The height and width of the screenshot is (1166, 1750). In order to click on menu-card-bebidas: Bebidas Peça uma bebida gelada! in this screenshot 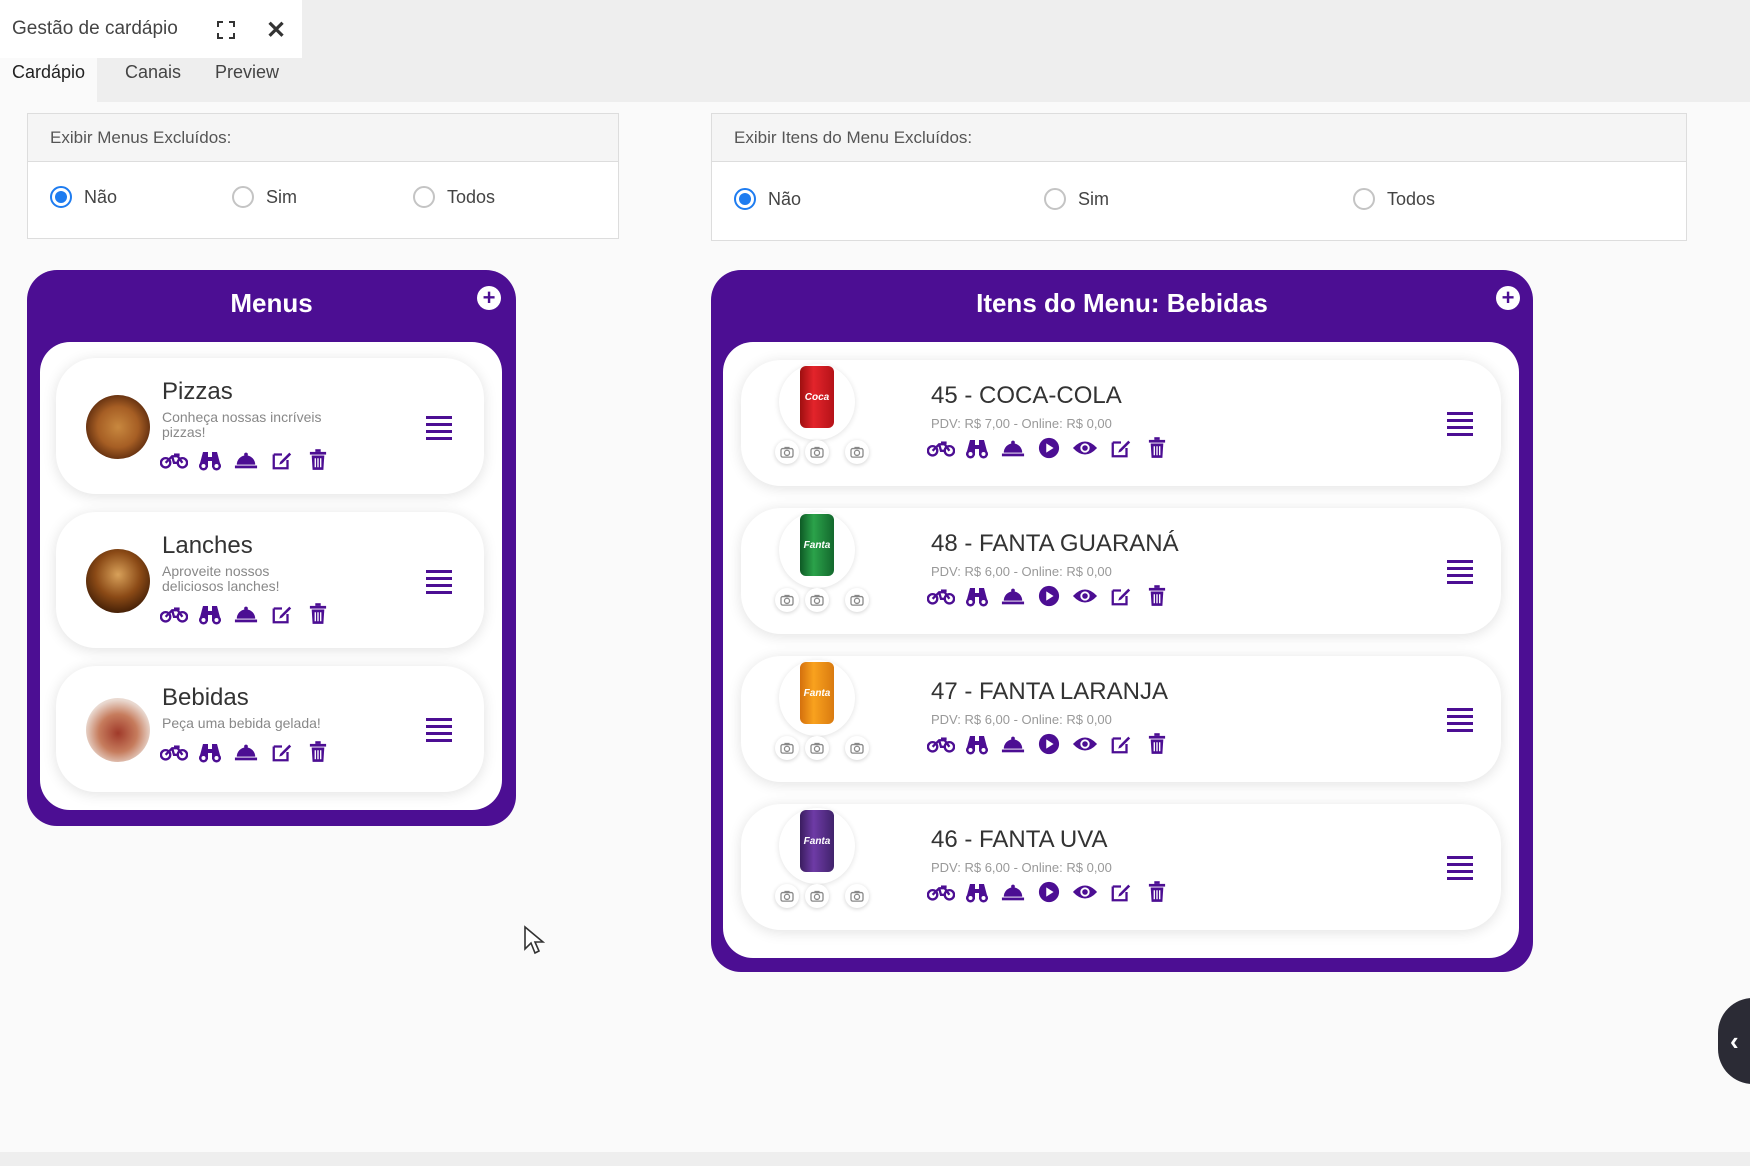, I will do `click(270, 729)`.